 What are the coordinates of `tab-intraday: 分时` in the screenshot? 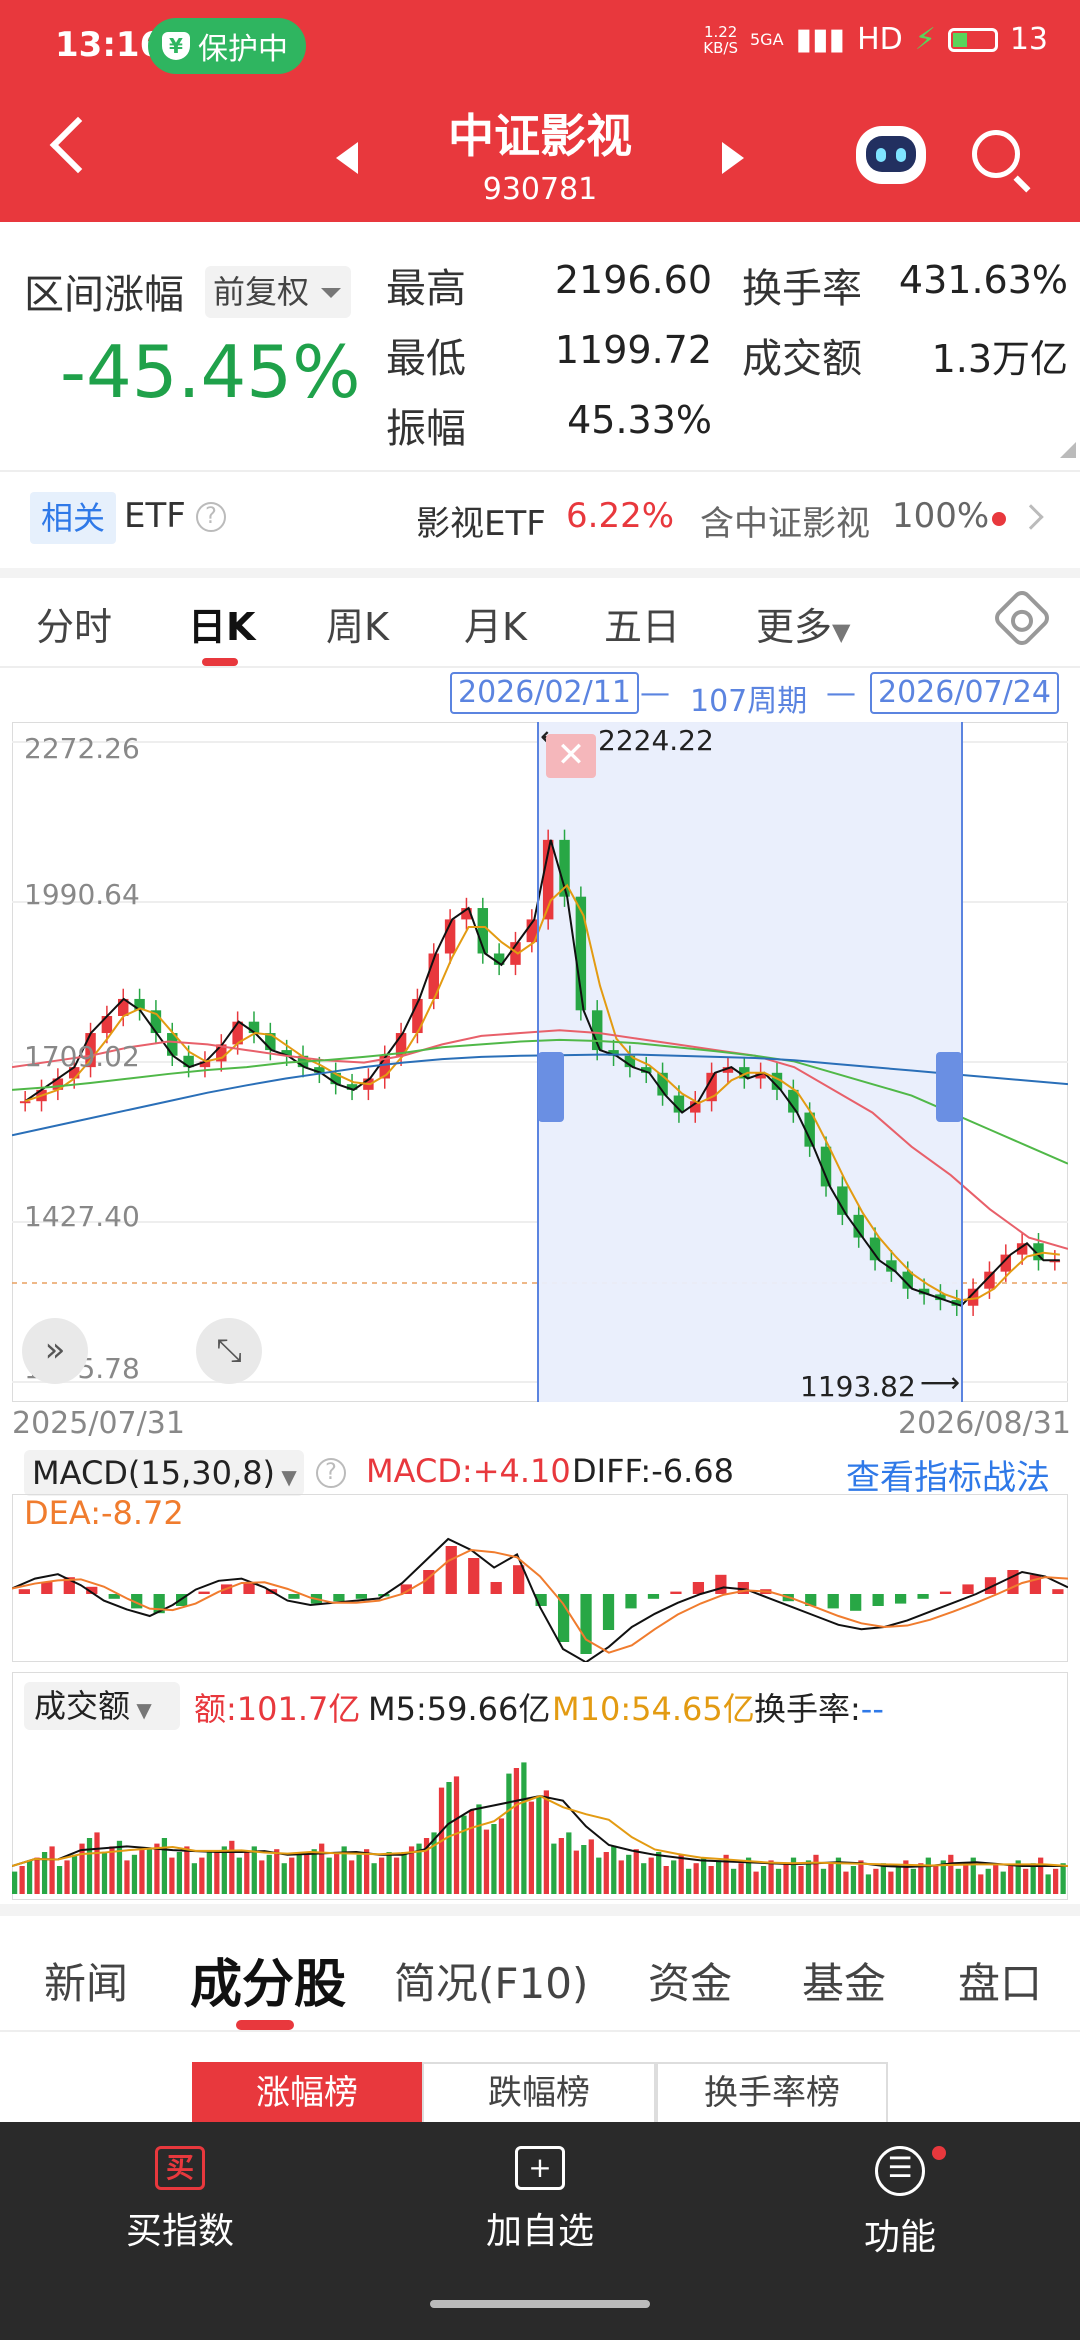 It's located at (74, 623).